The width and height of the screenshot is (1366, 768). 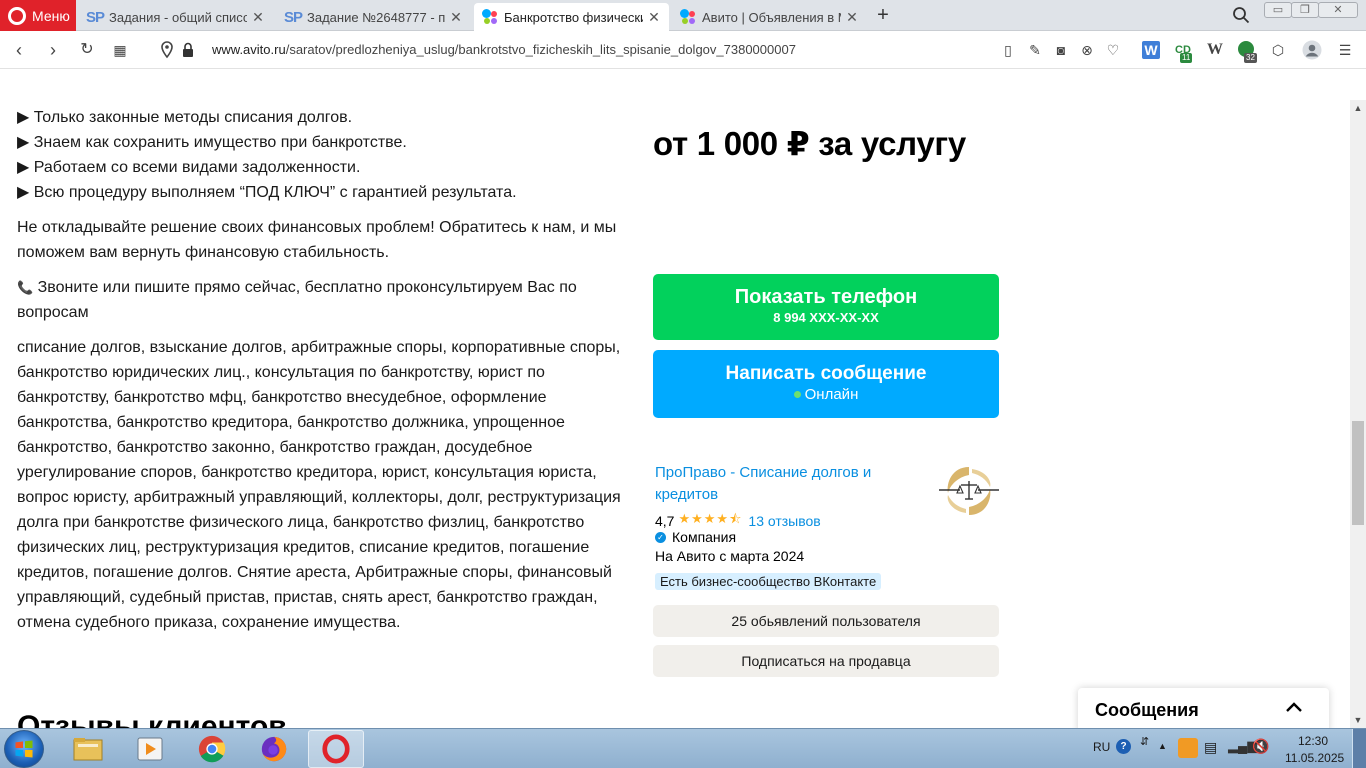 What do you see at coordinates (1345, 50) in the screenshot?
I see `easy-setup-icon: ☰` at bounding box center [1345, 50].